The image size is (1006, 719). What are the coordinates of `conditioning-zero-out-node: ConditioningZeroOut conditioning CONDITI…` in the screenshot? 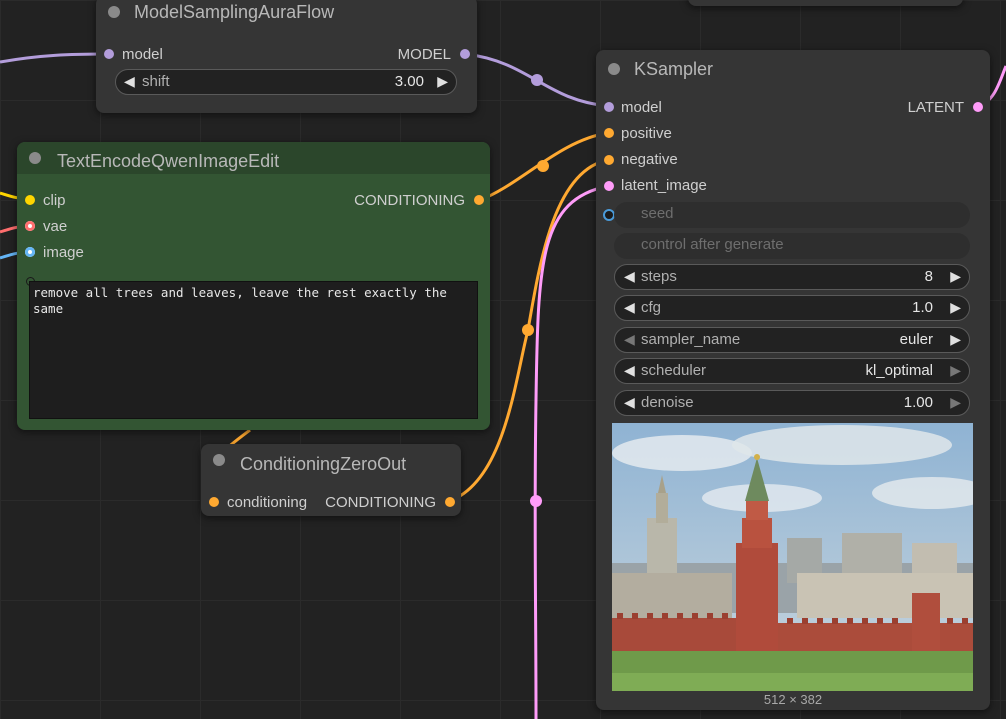 It's located at (331, 480).